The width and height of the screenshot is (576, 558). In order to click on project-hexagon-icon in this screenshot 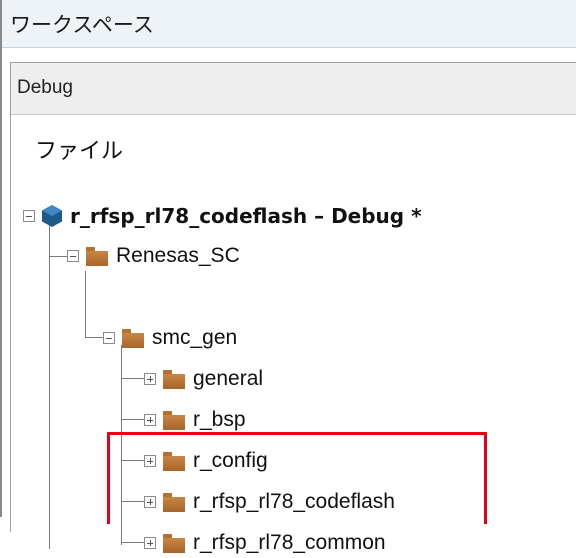, I will do `click(52, 216)`.